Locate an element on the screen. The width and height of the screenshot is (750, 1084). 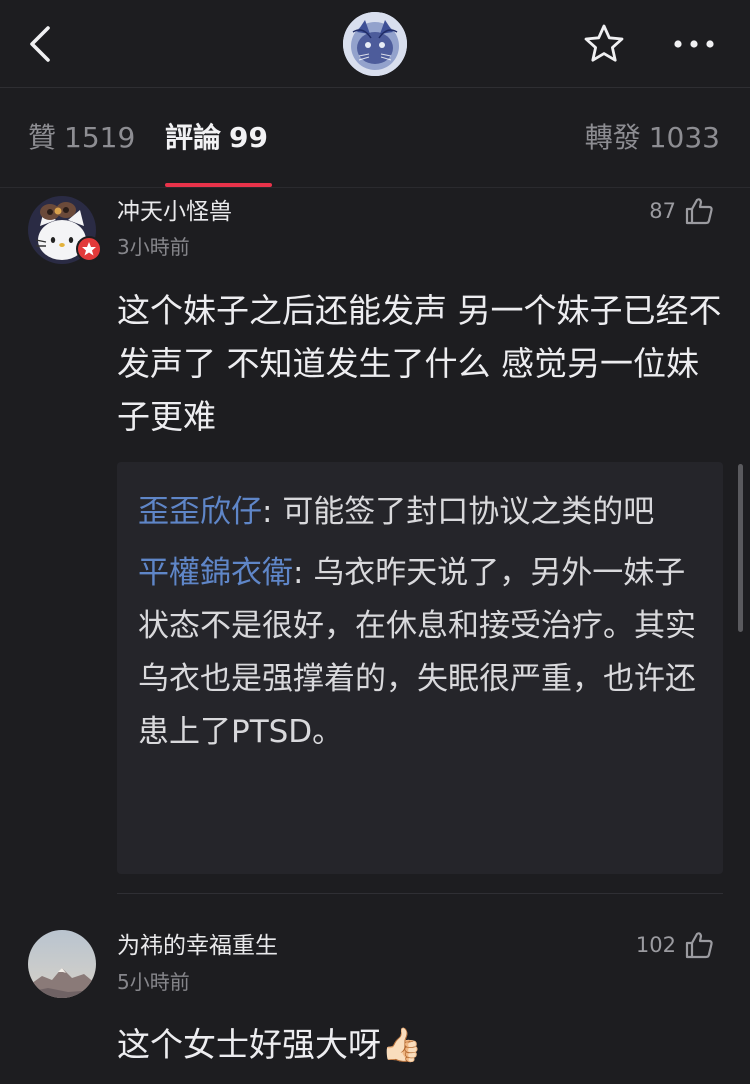
top-nav-bar is located at coordinates (375, 44).